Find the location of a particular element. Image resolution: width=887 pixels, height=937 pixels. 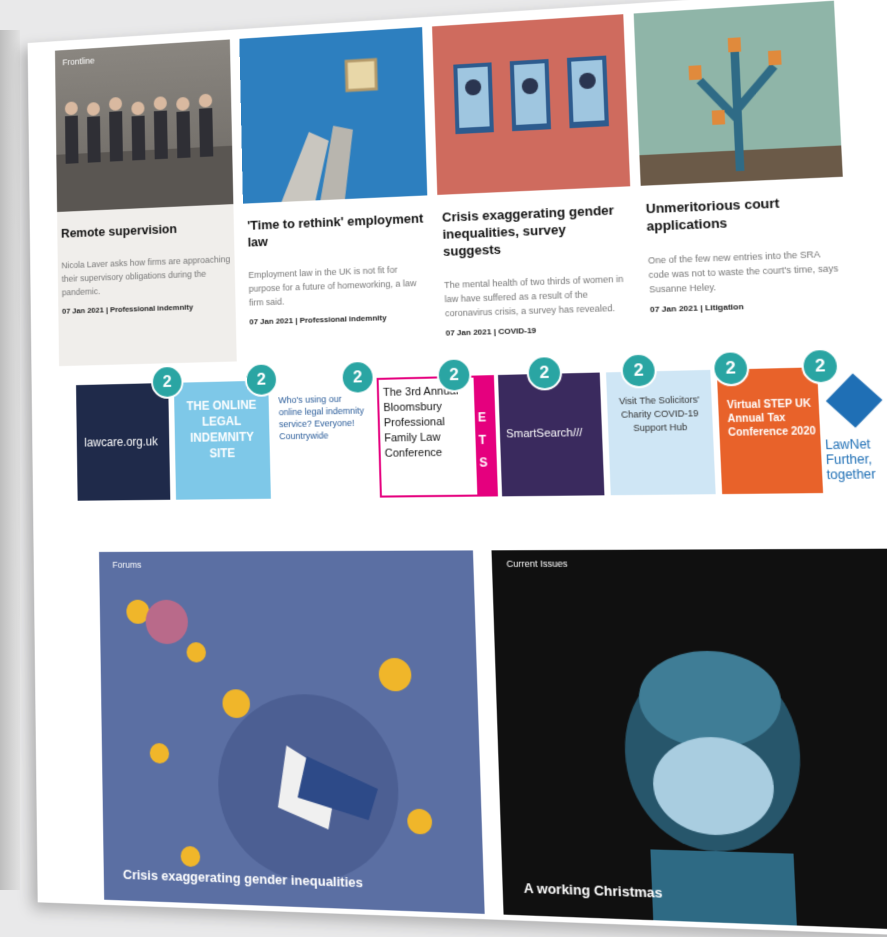

article-category: Litigation is located at coordinates (724, 307).